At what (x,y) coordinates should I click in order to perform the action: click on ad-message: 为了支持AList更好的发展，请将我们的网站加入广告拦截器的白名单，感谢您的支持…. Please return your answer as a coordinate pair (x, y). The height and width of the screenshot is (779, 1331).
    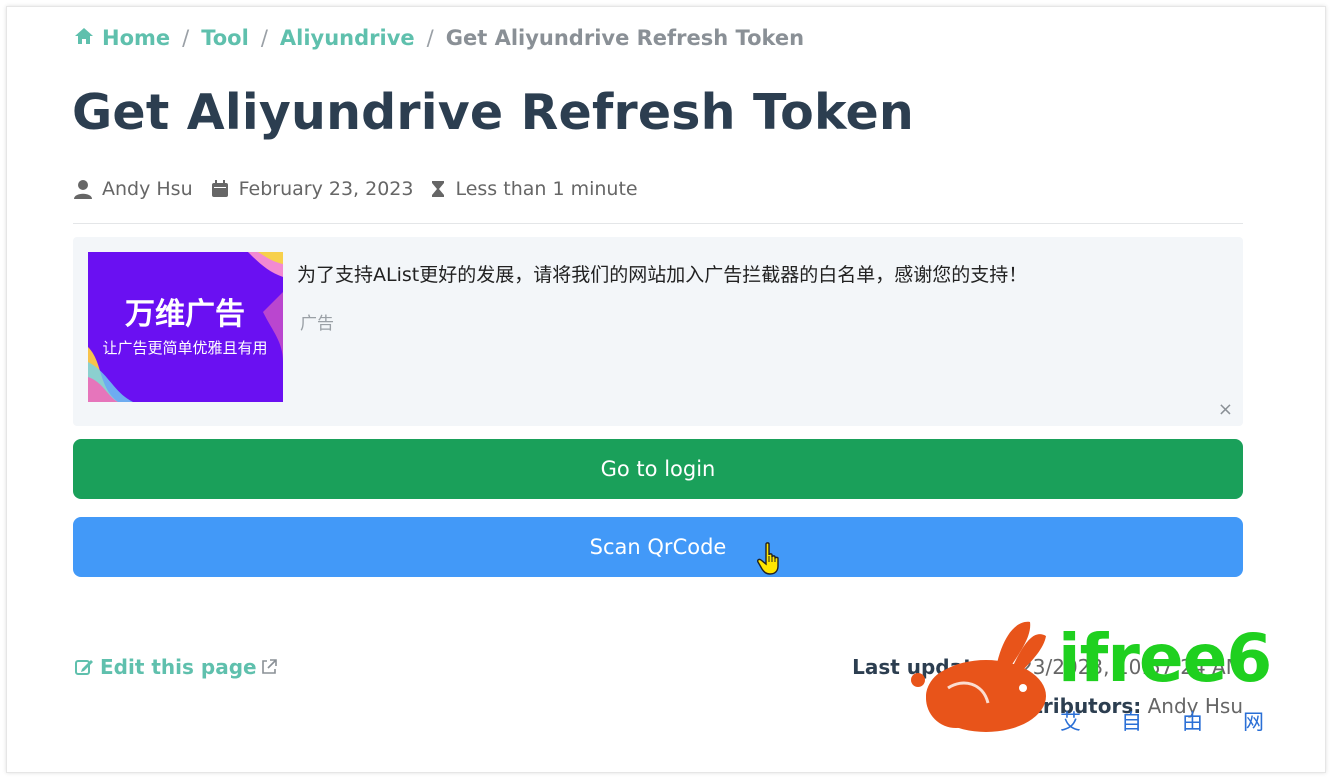
    Looking at the image, I should click on (662, 273).